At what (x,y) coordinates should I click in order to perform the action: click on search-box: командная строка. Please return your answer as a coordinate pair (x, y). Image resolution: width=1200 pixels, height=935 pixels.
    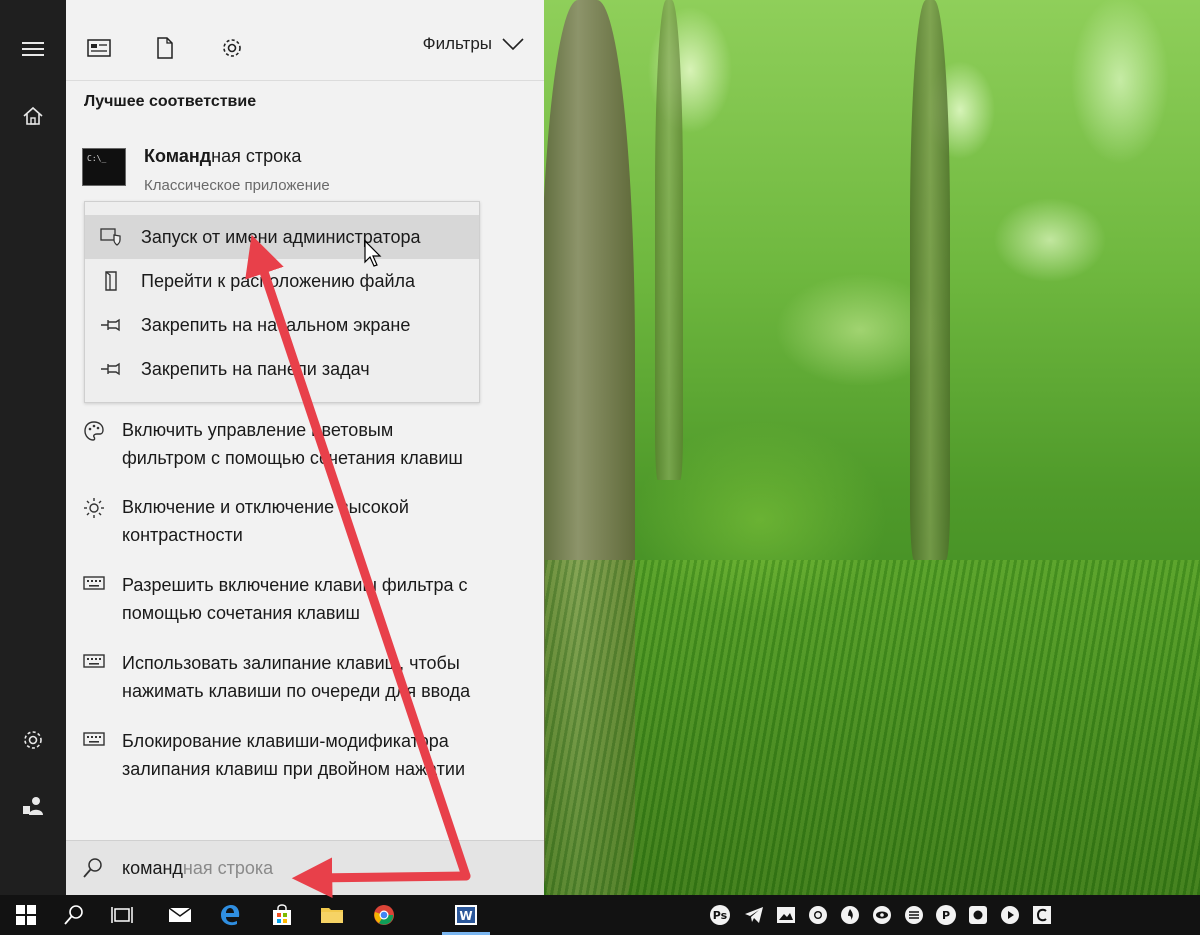
    Looking at the image, I should click on (305, 868).